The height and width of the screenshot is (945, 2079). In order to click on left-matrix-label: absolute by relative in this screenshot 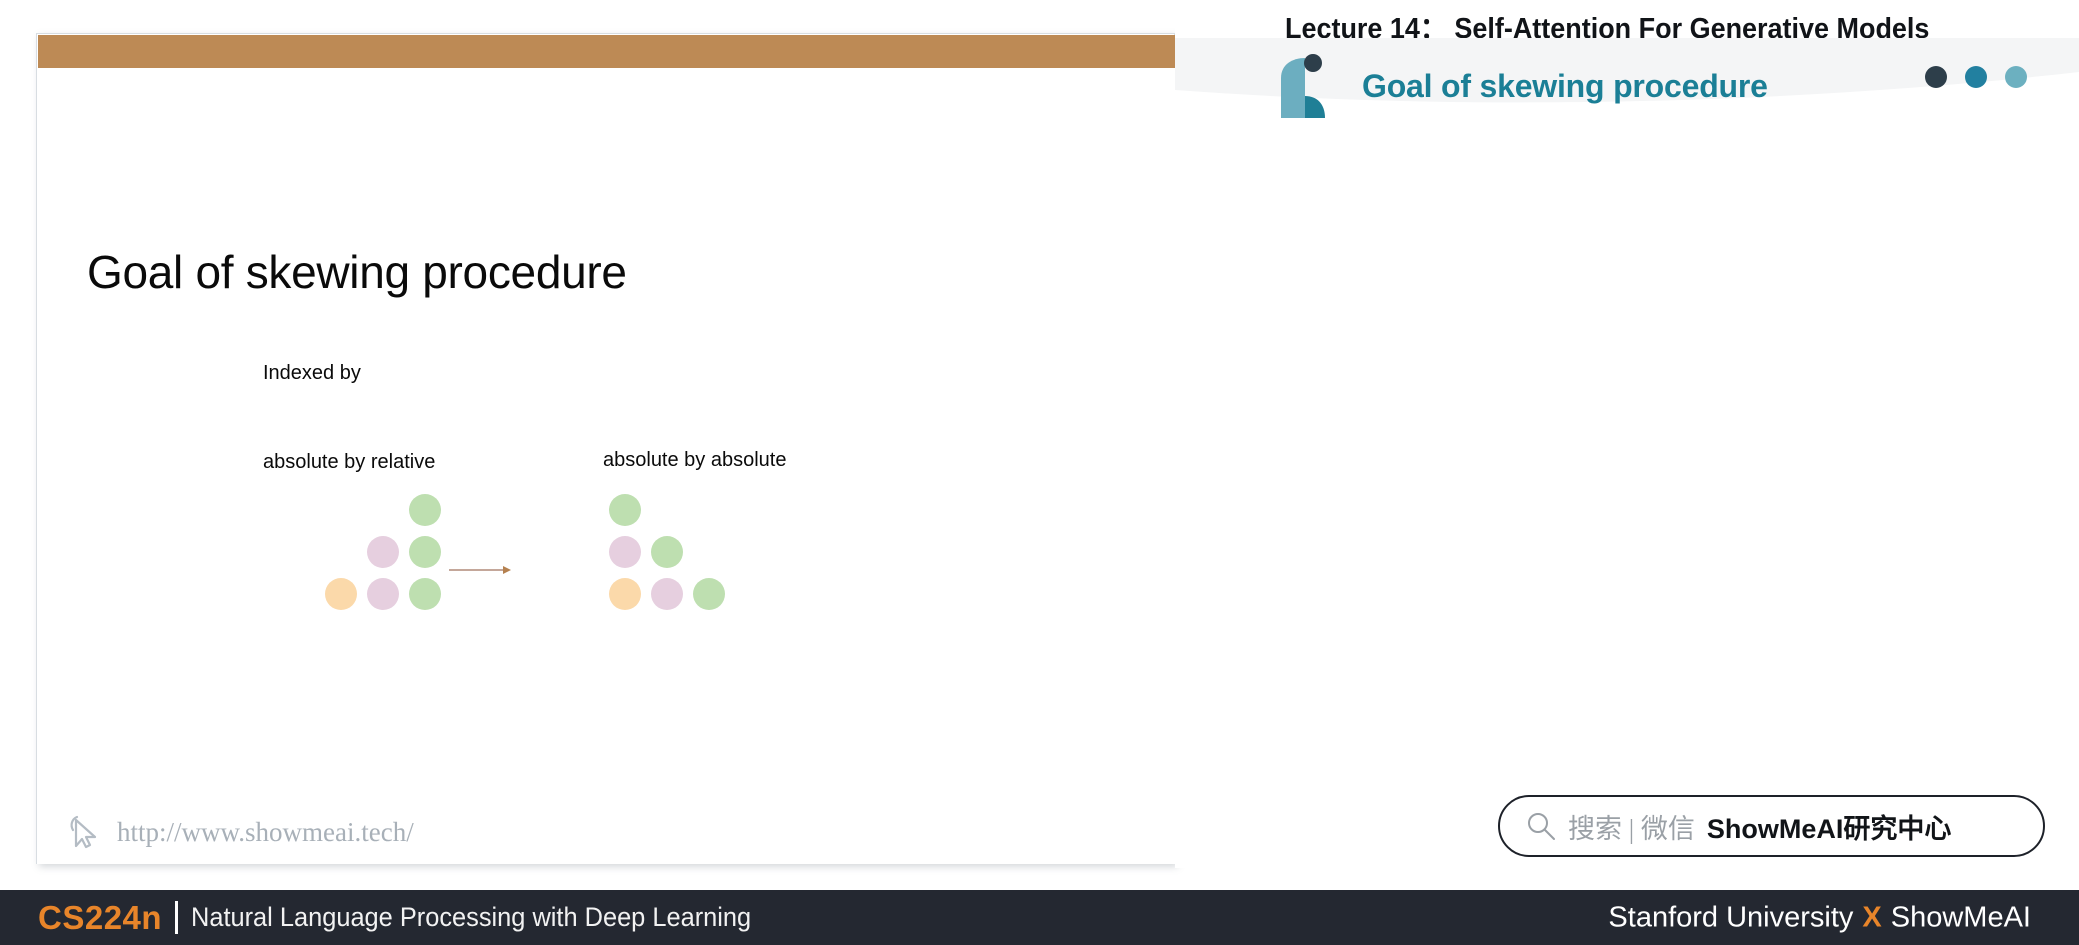, I will do `click(349, 462)`.